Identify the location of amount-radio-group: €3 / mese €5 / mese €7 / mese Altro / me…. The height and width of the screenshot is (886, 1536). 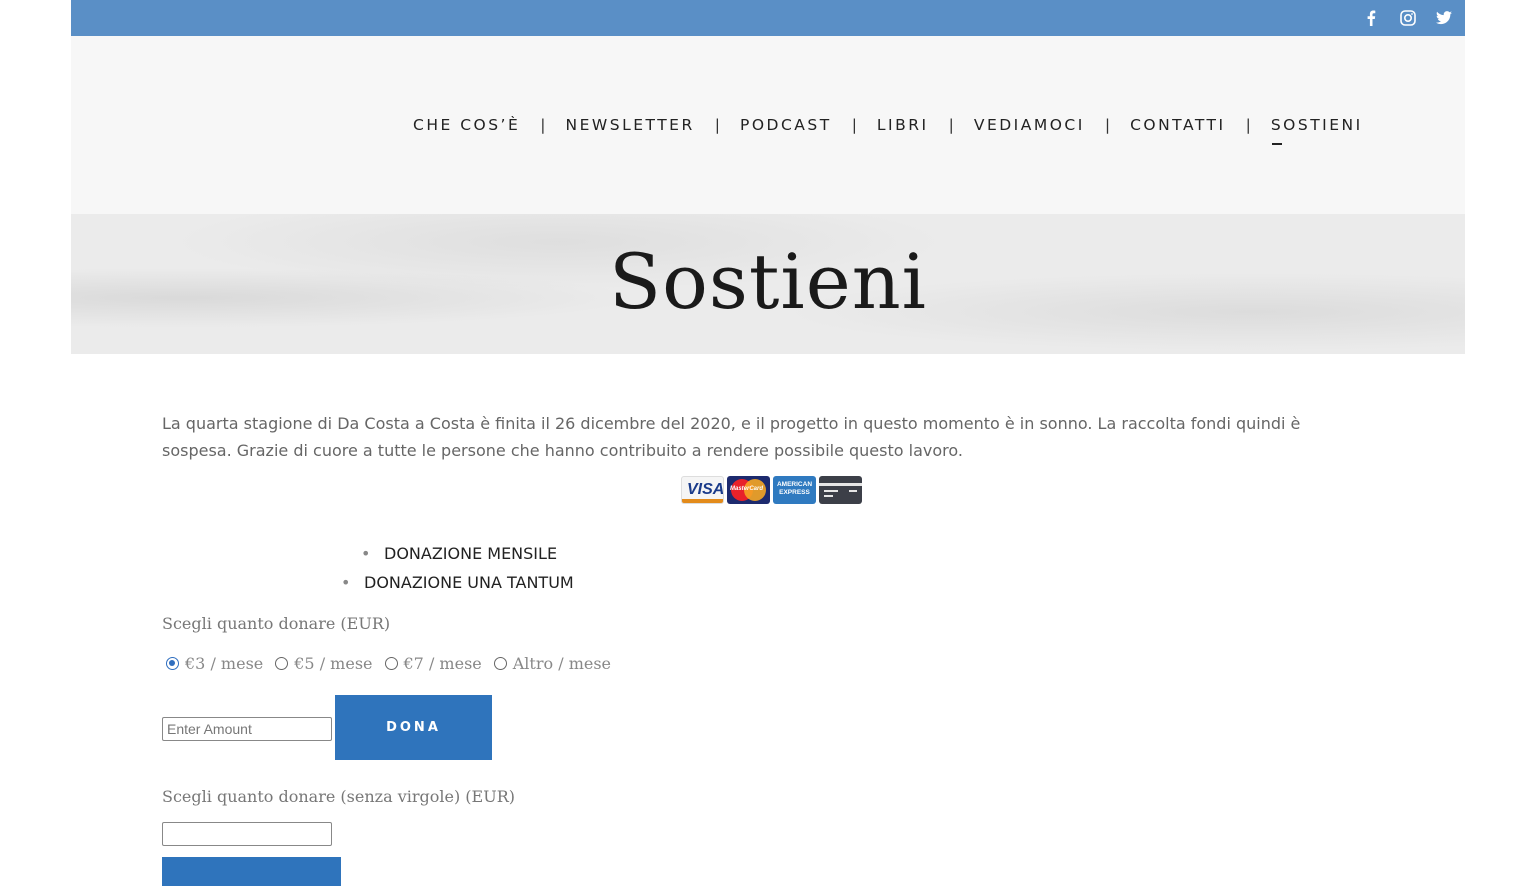
(394, 663).